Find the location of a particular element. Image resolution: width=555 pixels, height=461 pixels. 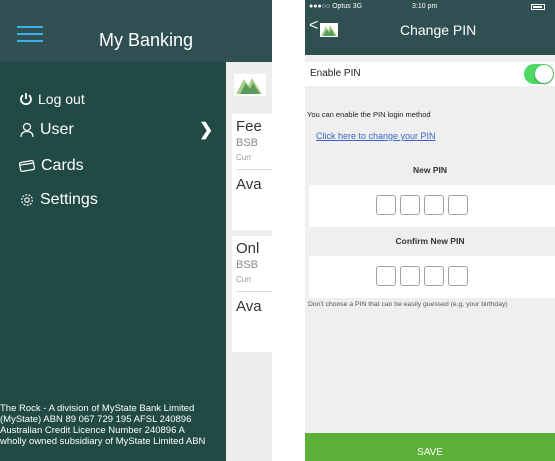

pin-info-text: You can enable the PIN login method is located at coordinates (369, 114).